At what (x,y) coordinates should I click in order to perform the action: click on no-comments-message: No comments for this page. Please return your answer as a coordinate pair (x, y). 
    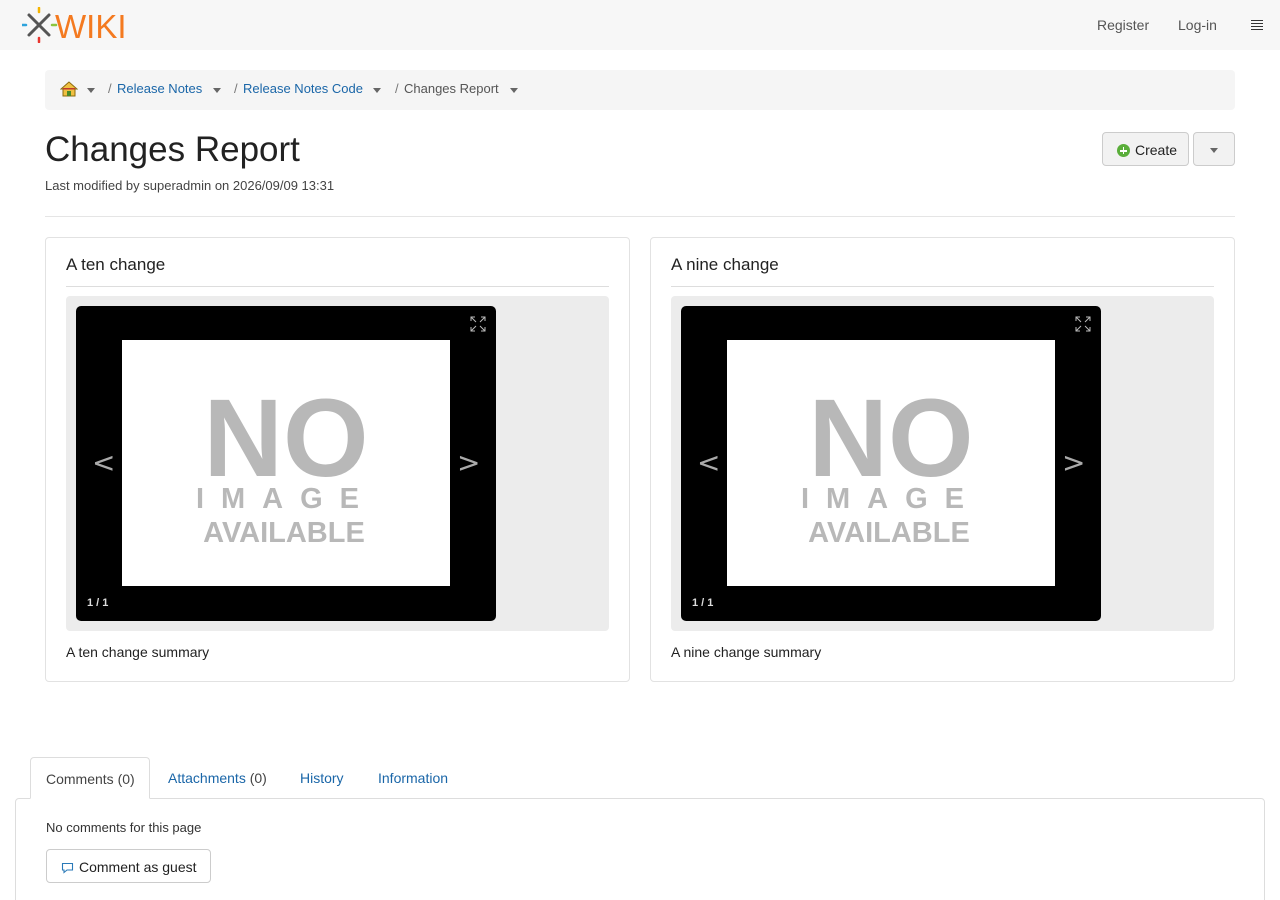
    Looking at the image, I should click on (124, 827).